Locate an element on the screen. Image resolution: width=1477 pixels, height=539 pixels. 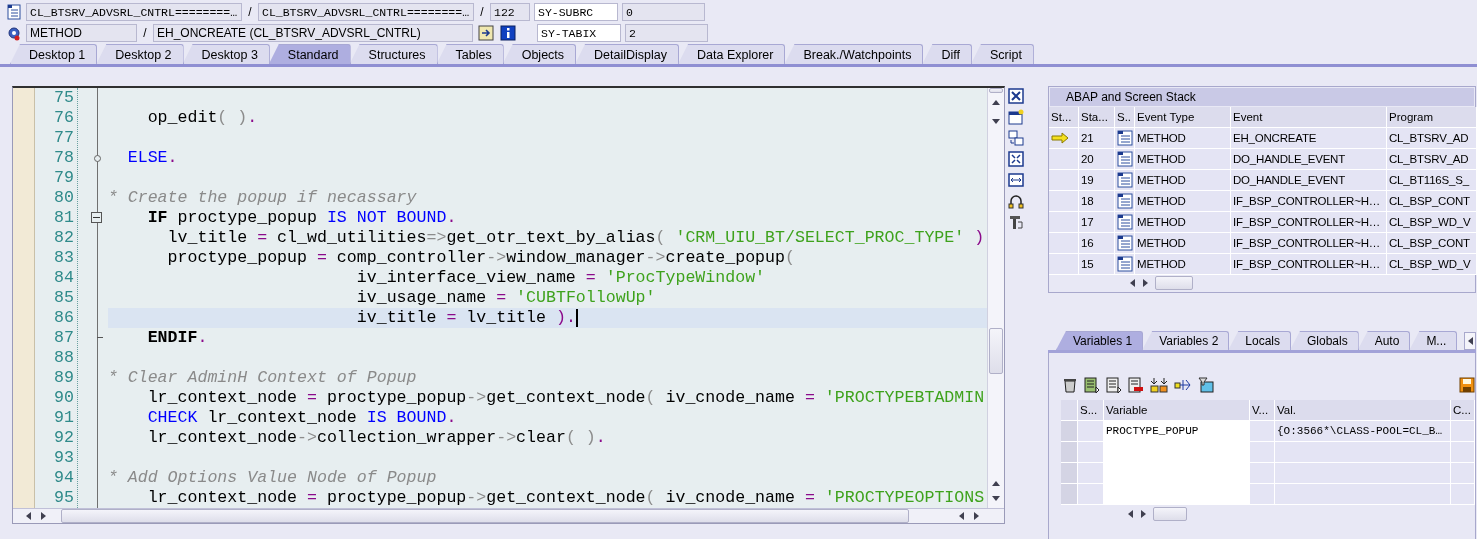
trash-icon is located at coordinates (1070, 385).